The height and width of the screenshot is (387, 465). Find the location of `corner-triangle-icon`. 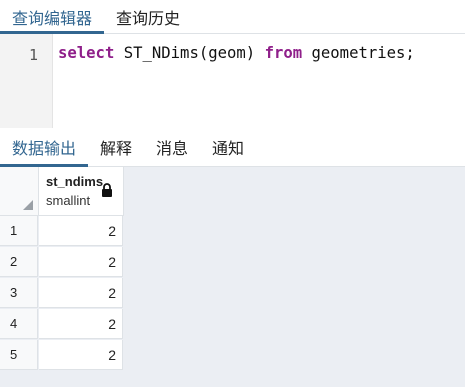

corner-triangle-icon is located at coordinates (28, 205).